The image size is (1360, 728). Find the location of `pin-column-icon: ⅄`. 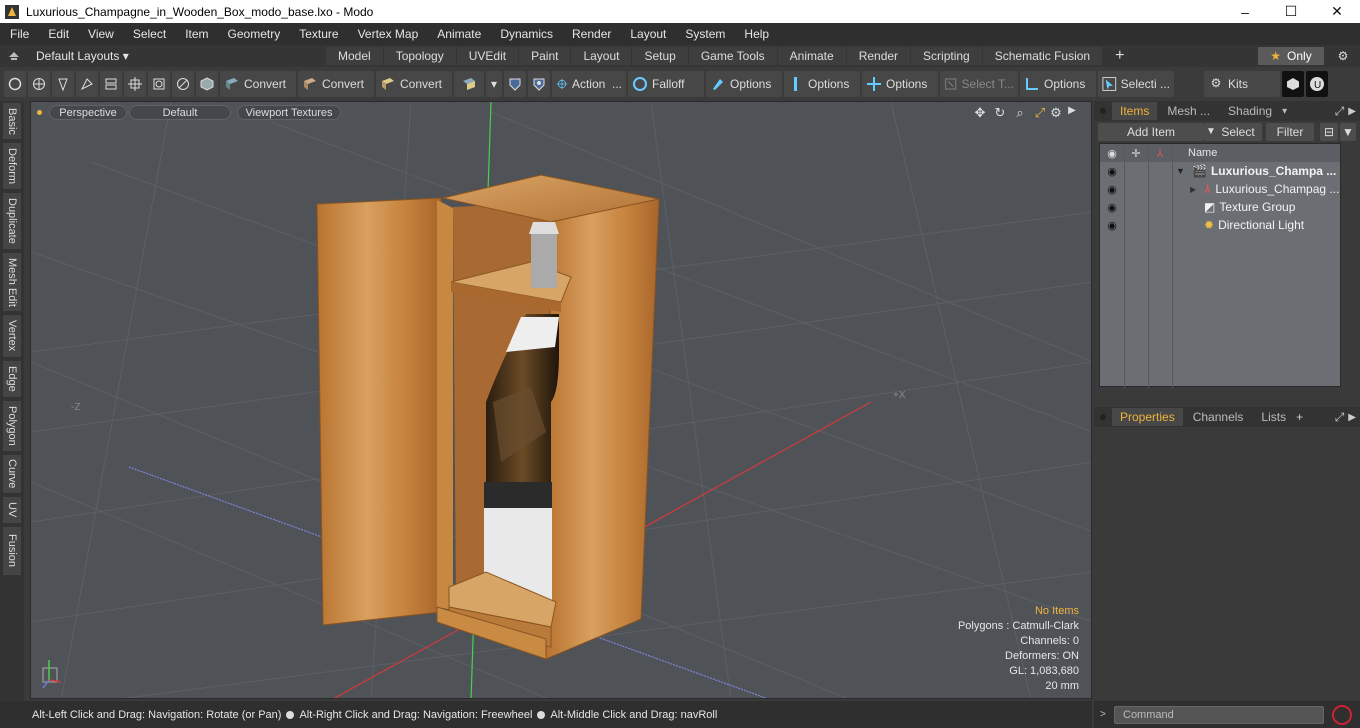

pin-column-icon: ⅄ is located at coordinates (1160, 153).